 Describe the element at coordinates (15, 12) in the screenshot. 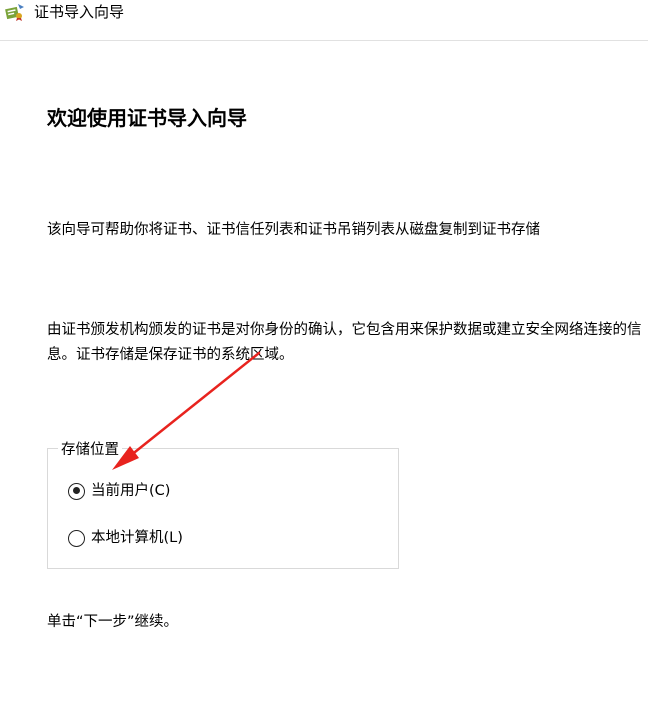

I see `certificate-wizard-icon` at that location.